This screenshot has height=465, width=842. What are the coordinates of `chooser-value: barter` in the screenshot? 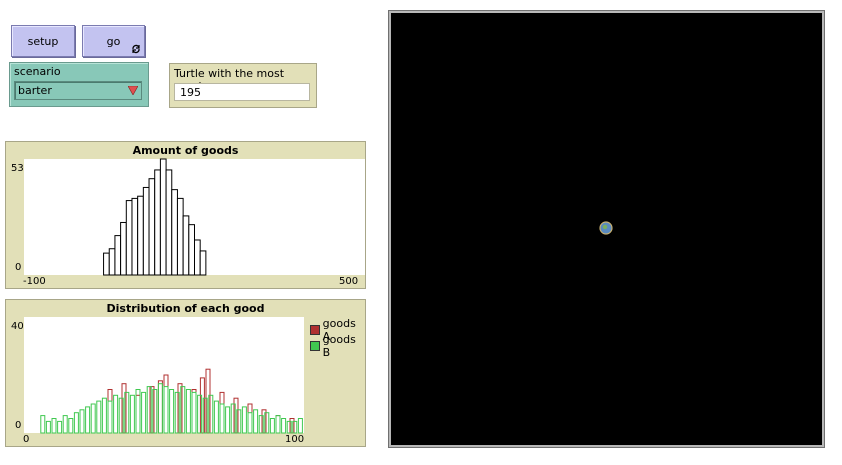 It's located at (35, 90).